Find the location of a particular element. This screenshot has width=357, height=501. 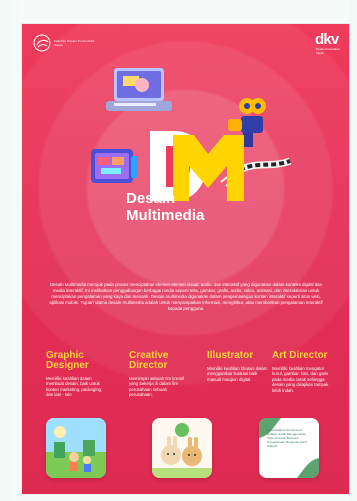

rabbit-illustration-icon is located at coordinates (182, 448).